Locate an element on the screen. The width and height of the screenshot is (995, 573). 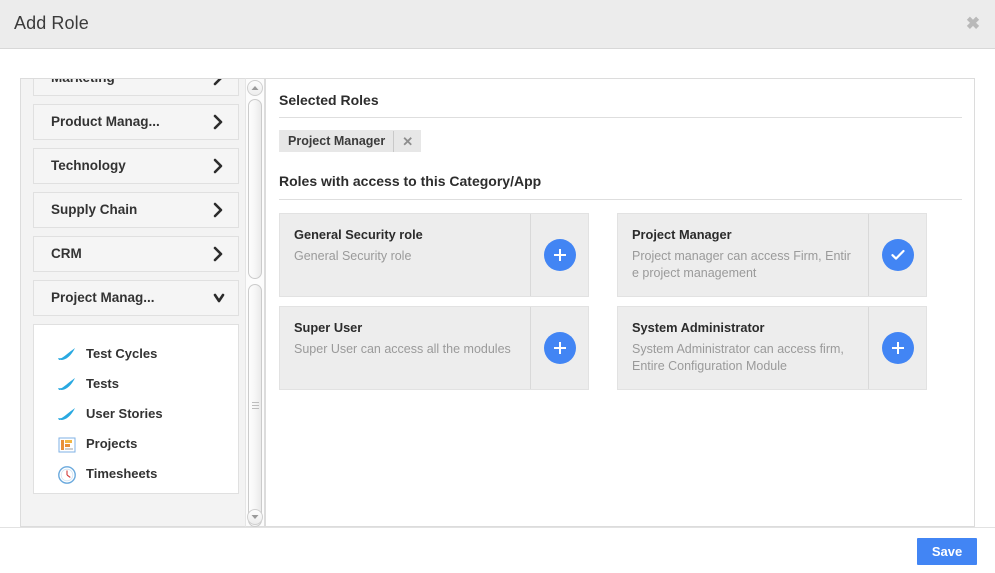
sidebar-item-label: Technology is located at coordinates (88, 165).